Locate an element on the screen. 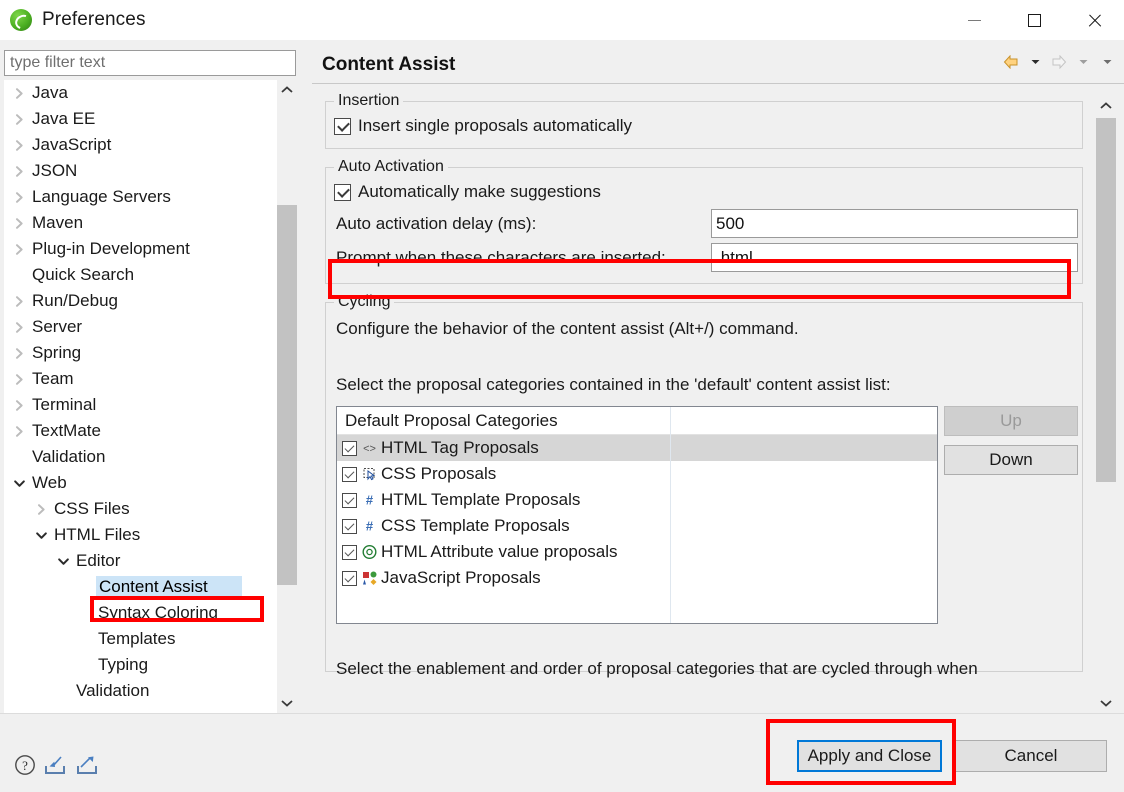  tree-item-typing: Typing is located at coordinates (139, 665).